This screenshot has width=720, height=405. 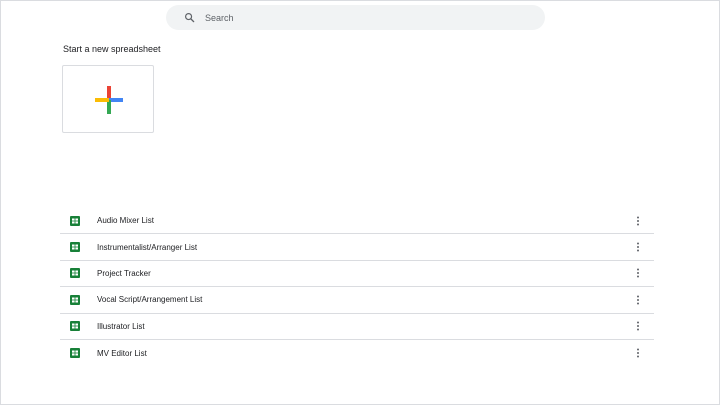 What do you see at coordinates (112, 49) in the screenshot?
I see `section-title: Start a new spreadsheet` at bounding box center [112, 49].